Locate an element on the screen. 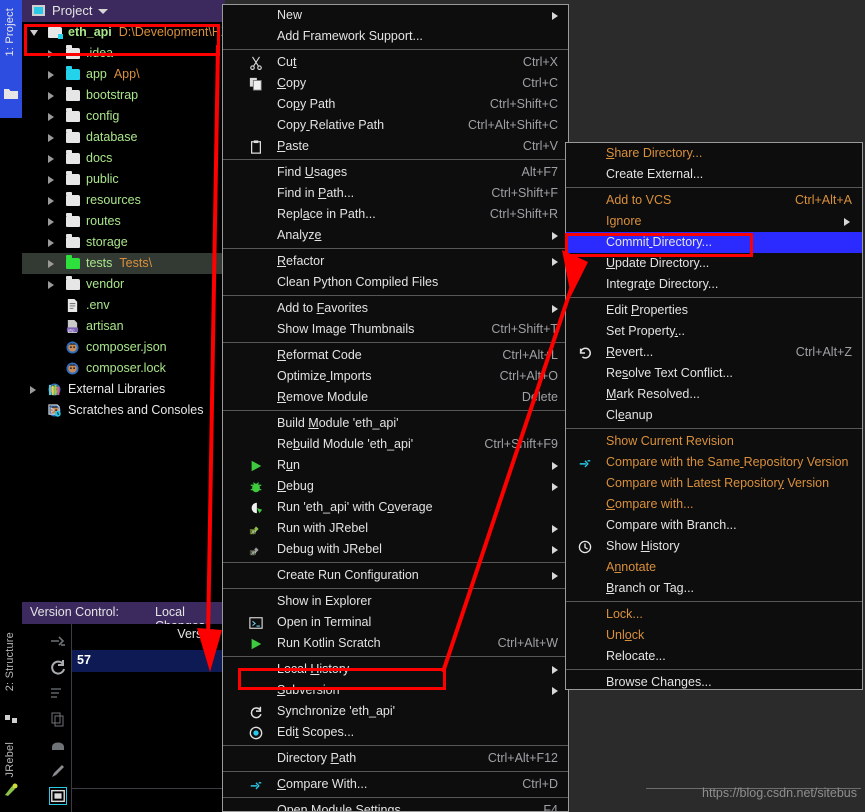  menu-item-build-module-eth-api: Build Module 'eth_api' is located at coordinates (395, 423).